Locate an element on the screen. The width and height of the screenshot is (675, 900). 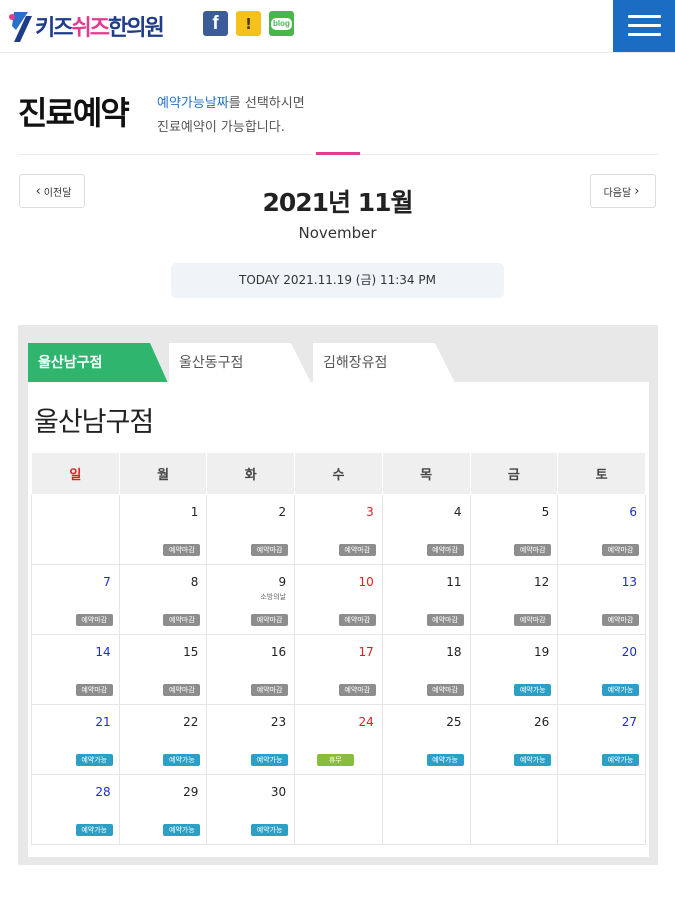
weekday-wed: 수 is located at coordinates (338, 473).